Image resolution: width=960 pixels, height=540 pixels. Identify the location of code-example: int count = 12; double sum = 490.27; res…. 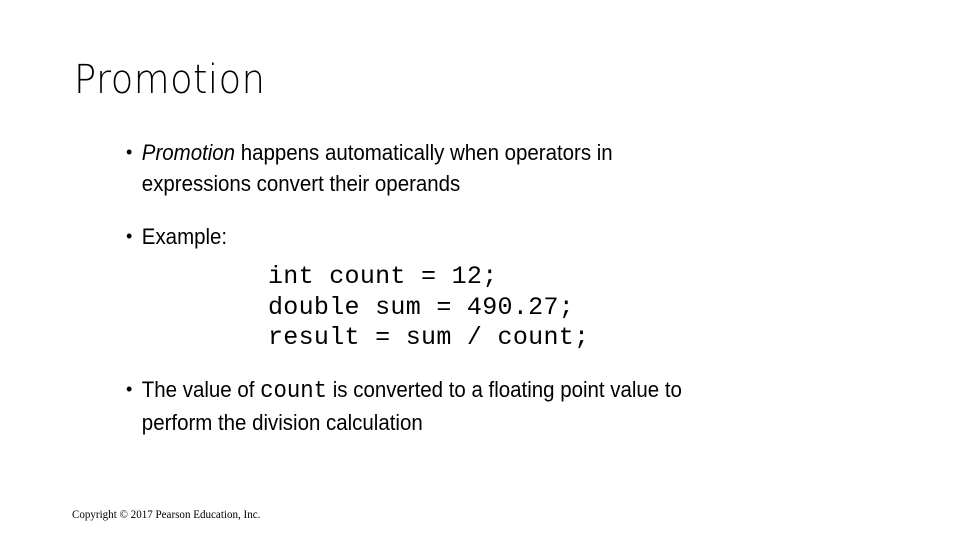
(428, 308).